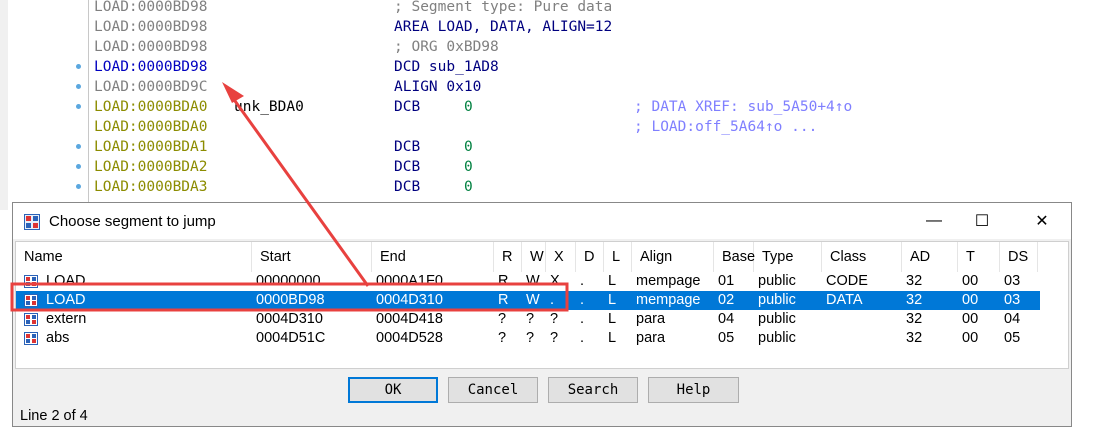  What do you see at coordinates (409, 300) in the screenshot?
I see `cell-end: 0004D310` at bounding box center [409, 300].